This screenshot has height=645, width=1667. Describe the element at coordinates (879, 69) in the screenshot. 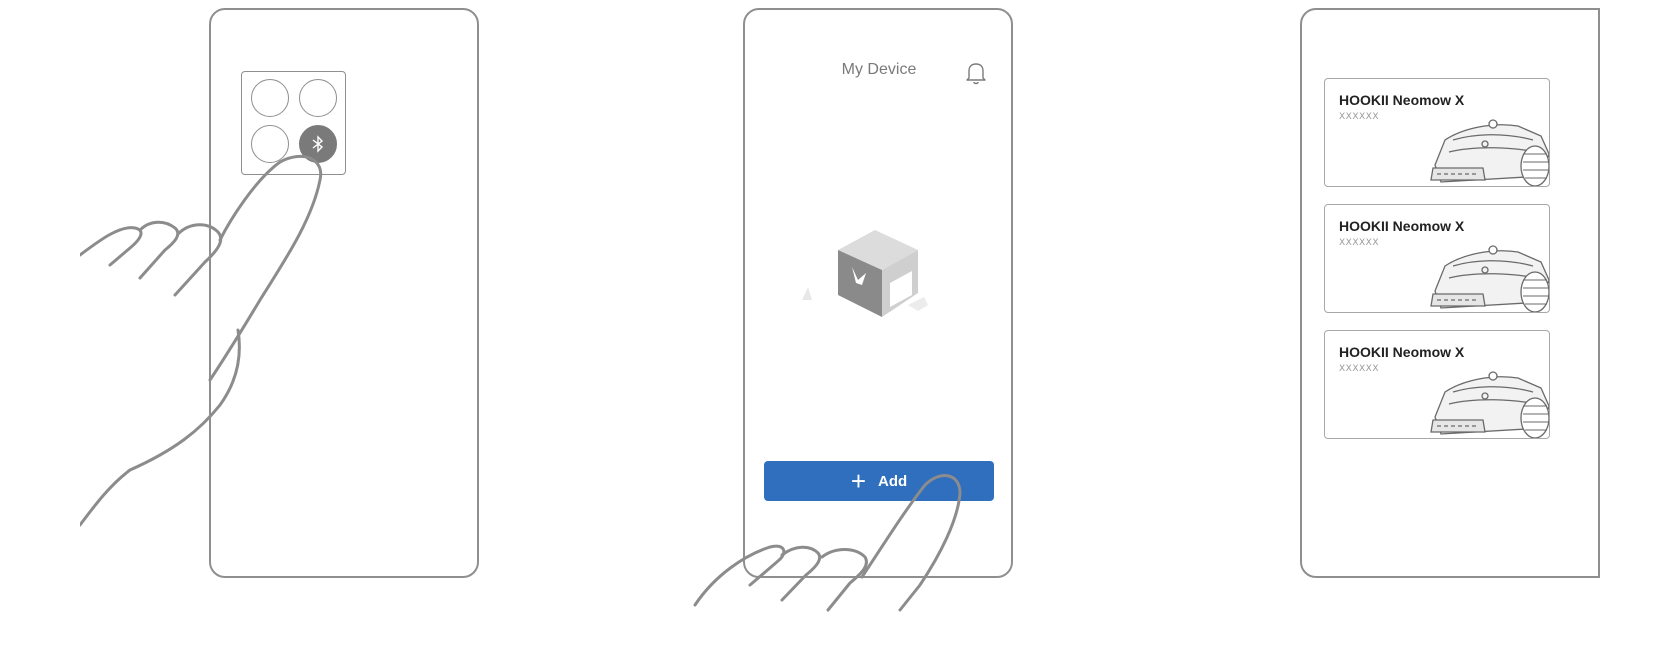

I see `page-title: My Device` at that location.